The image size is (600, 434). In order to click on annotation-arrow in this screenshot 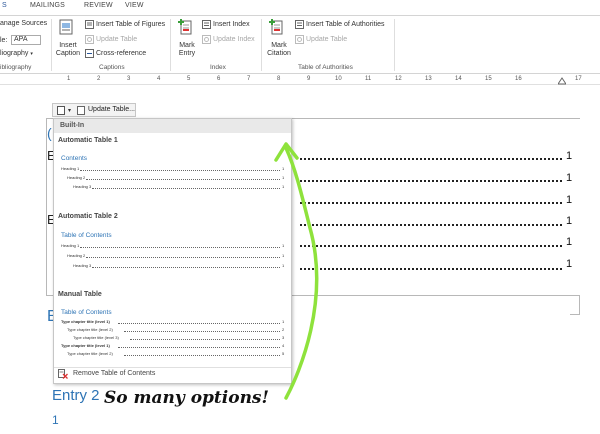, I will do `click(296, 271)`.